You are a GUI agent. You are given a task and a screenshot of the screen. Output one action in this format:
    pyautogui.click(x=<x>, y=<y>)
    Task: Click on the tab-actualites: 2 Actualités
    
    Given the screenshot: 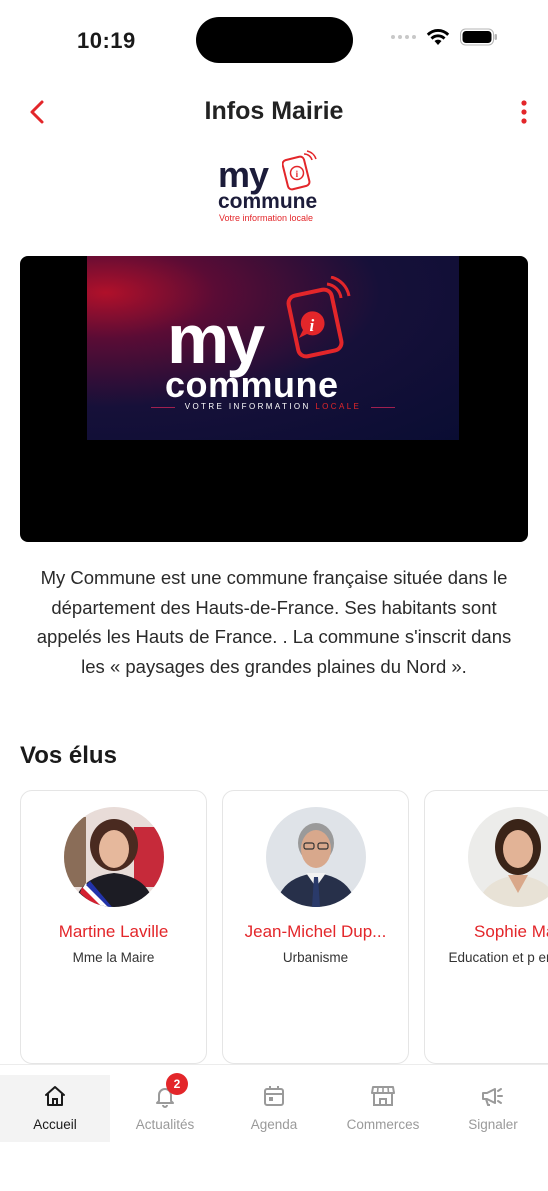 What is the action you would take?
    pyautogui.click(x=165, y=1107)
    